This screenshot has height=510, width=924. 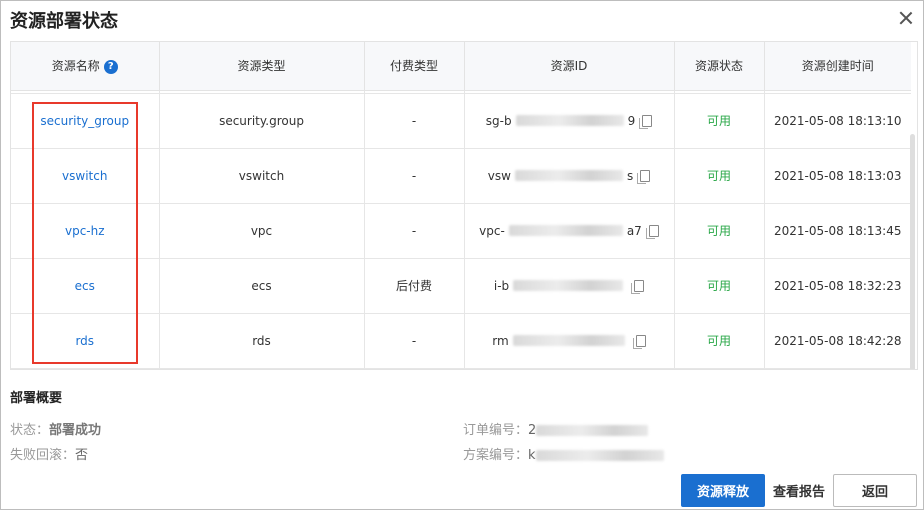 What do you see at coordinates (592, 430) in the screenshot?
I see `redacted-order-number` at bounding box center [592, 430].